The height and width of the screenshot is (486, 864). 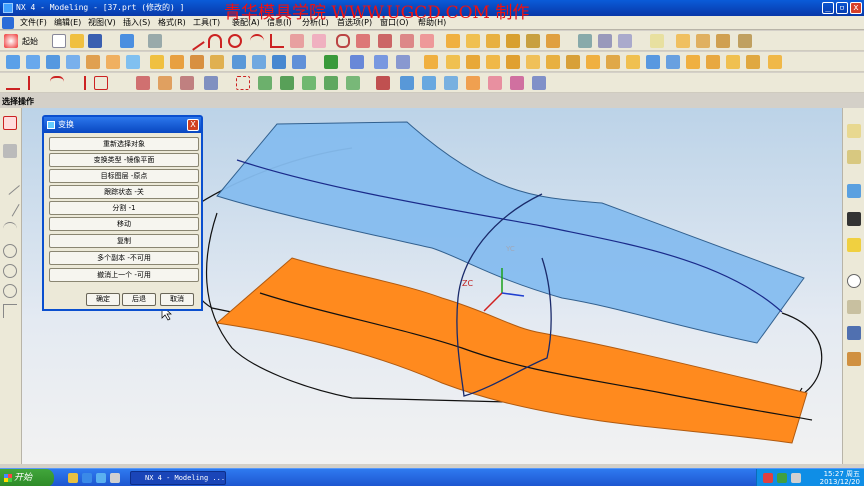 I want to click on trim-curve-icon, so click(x=385, y=41).